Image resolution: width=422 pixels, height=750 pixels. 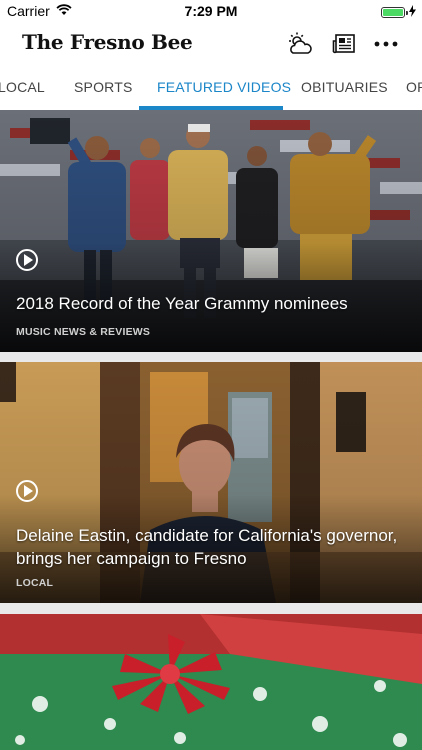 What do you see at coordinates (103, 88) in the screenshot?
I see `tab-sports: SPORTS` at bounding box center [103, 88].